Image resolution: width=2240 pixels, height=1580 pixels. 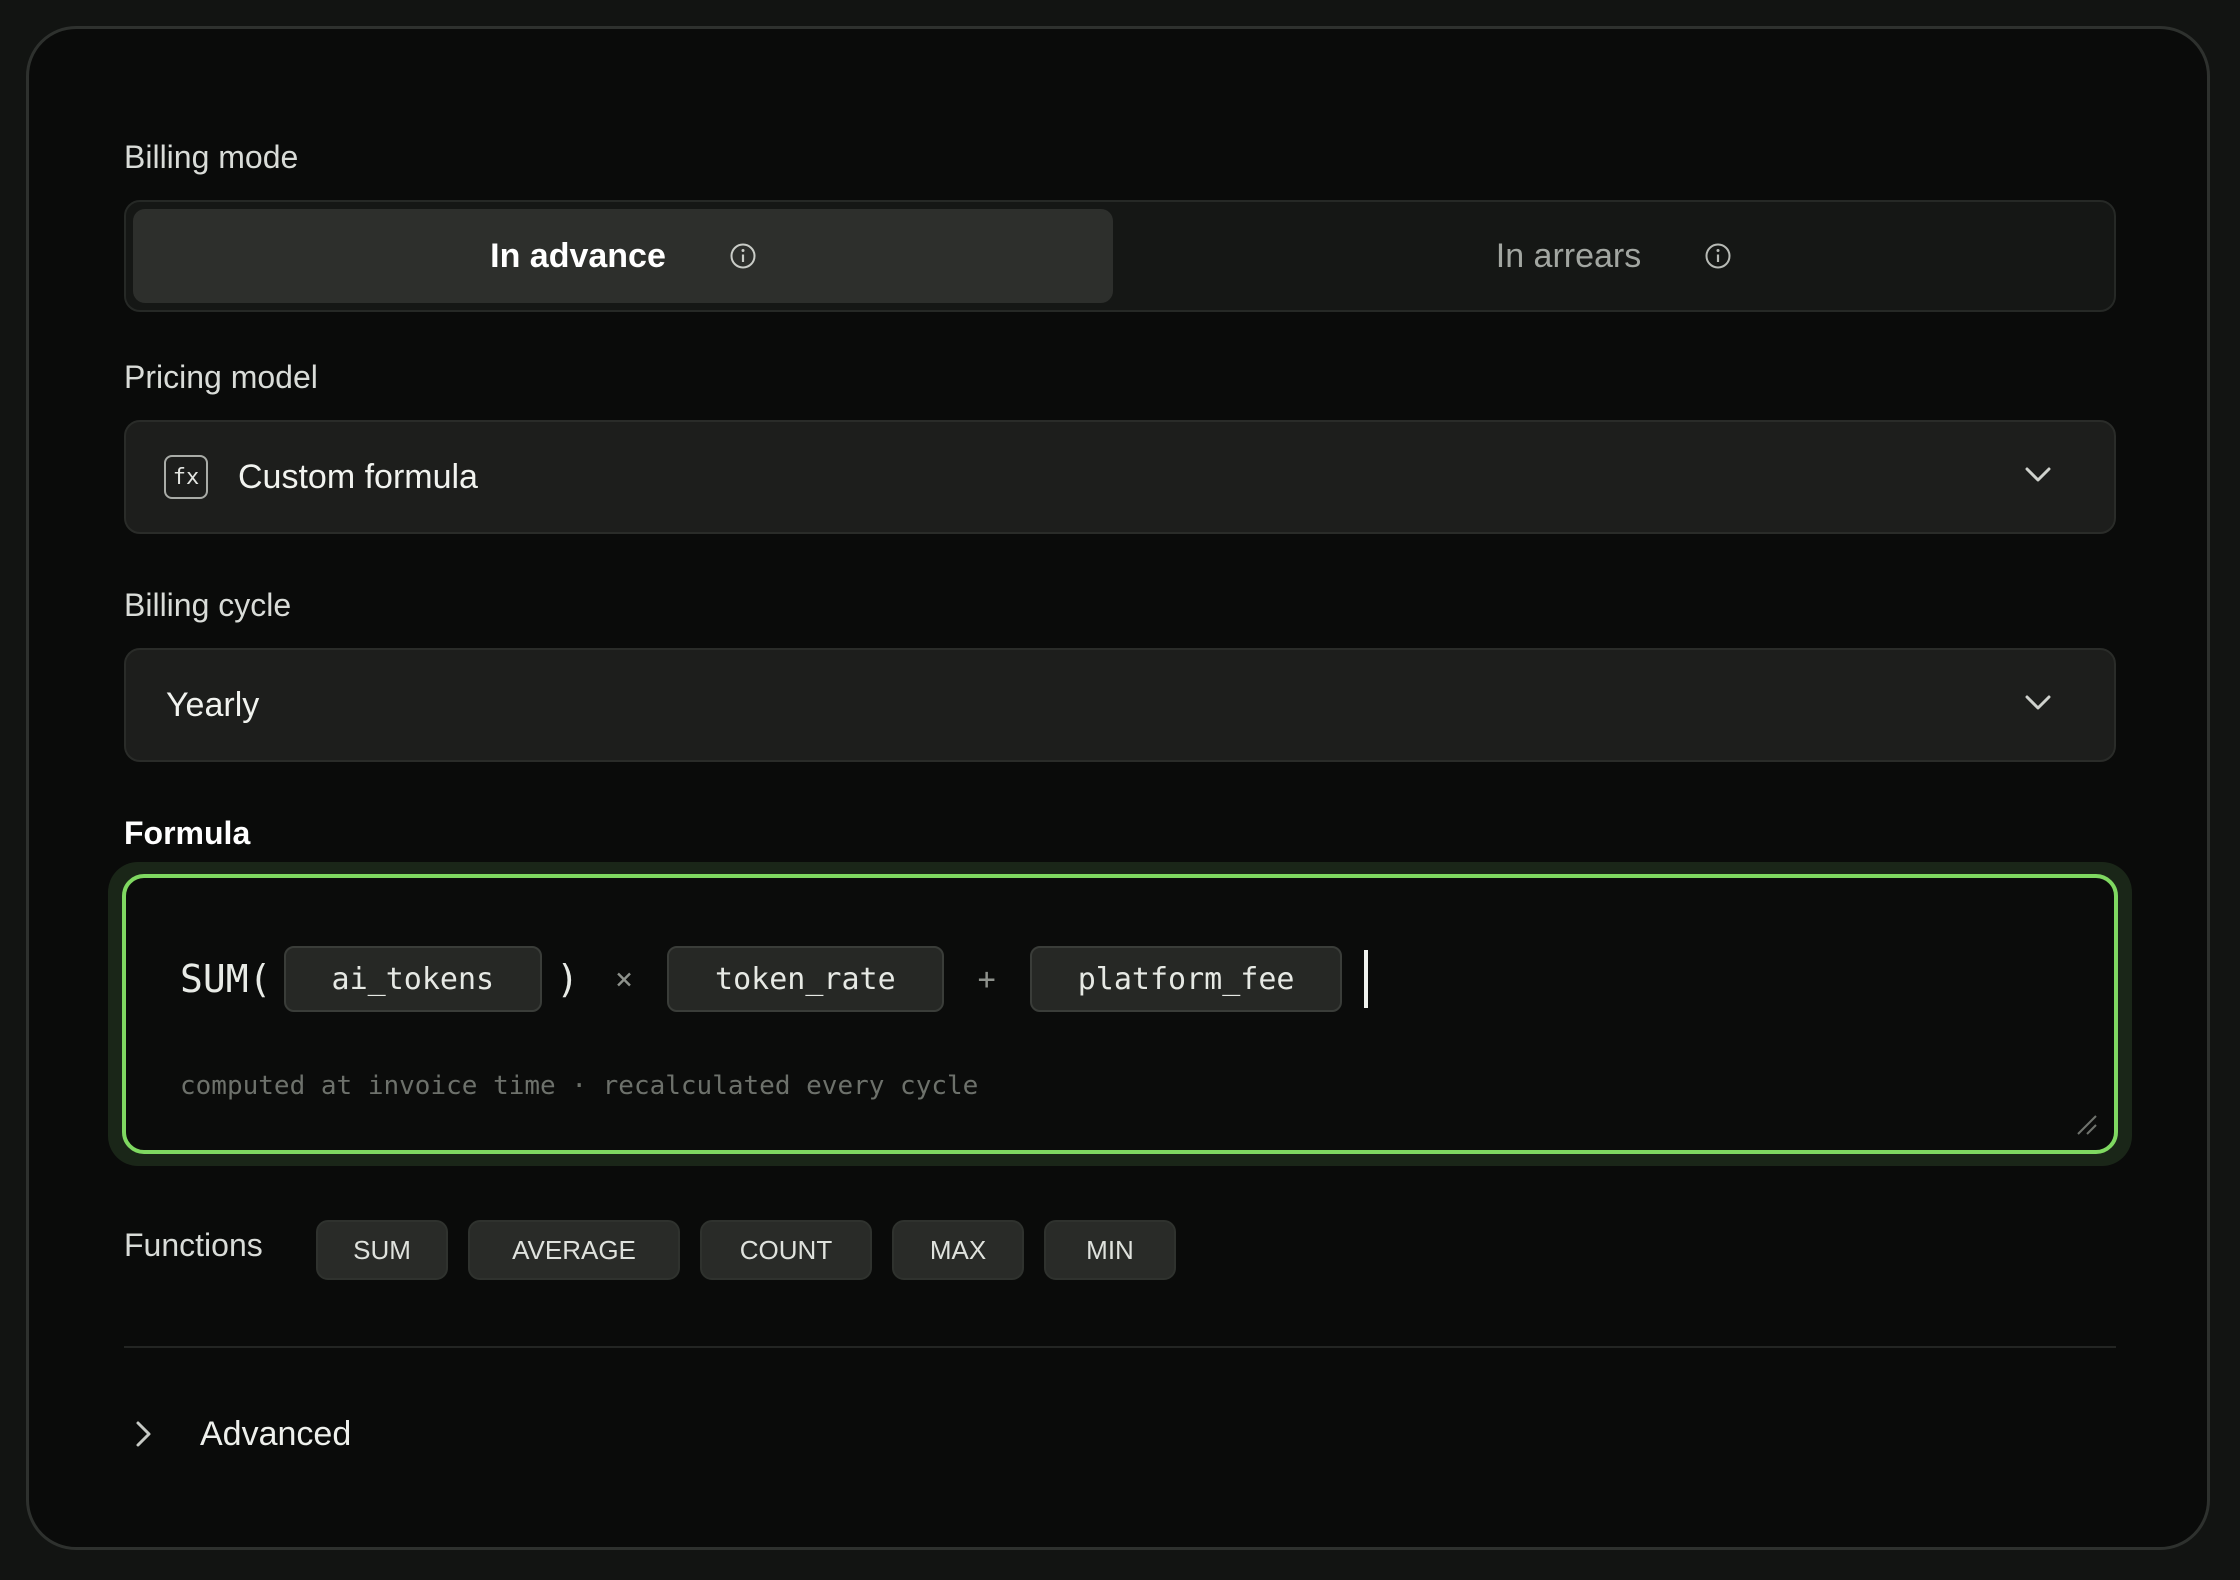 I want to click on formula-operator-multiply: ×, so click(x=624, y=979).